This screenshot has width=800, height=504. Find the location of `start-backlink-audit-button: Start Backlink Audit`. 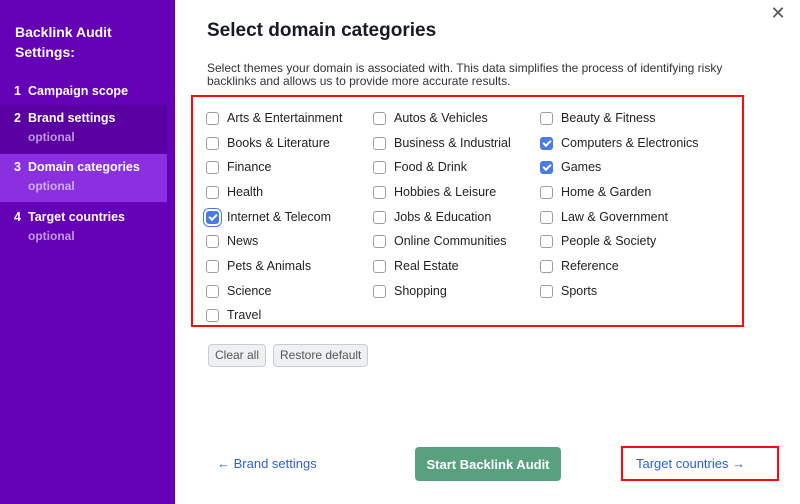

start-backlink-audit-button: Start Backlink Audit is located at coordinates (488, 464).